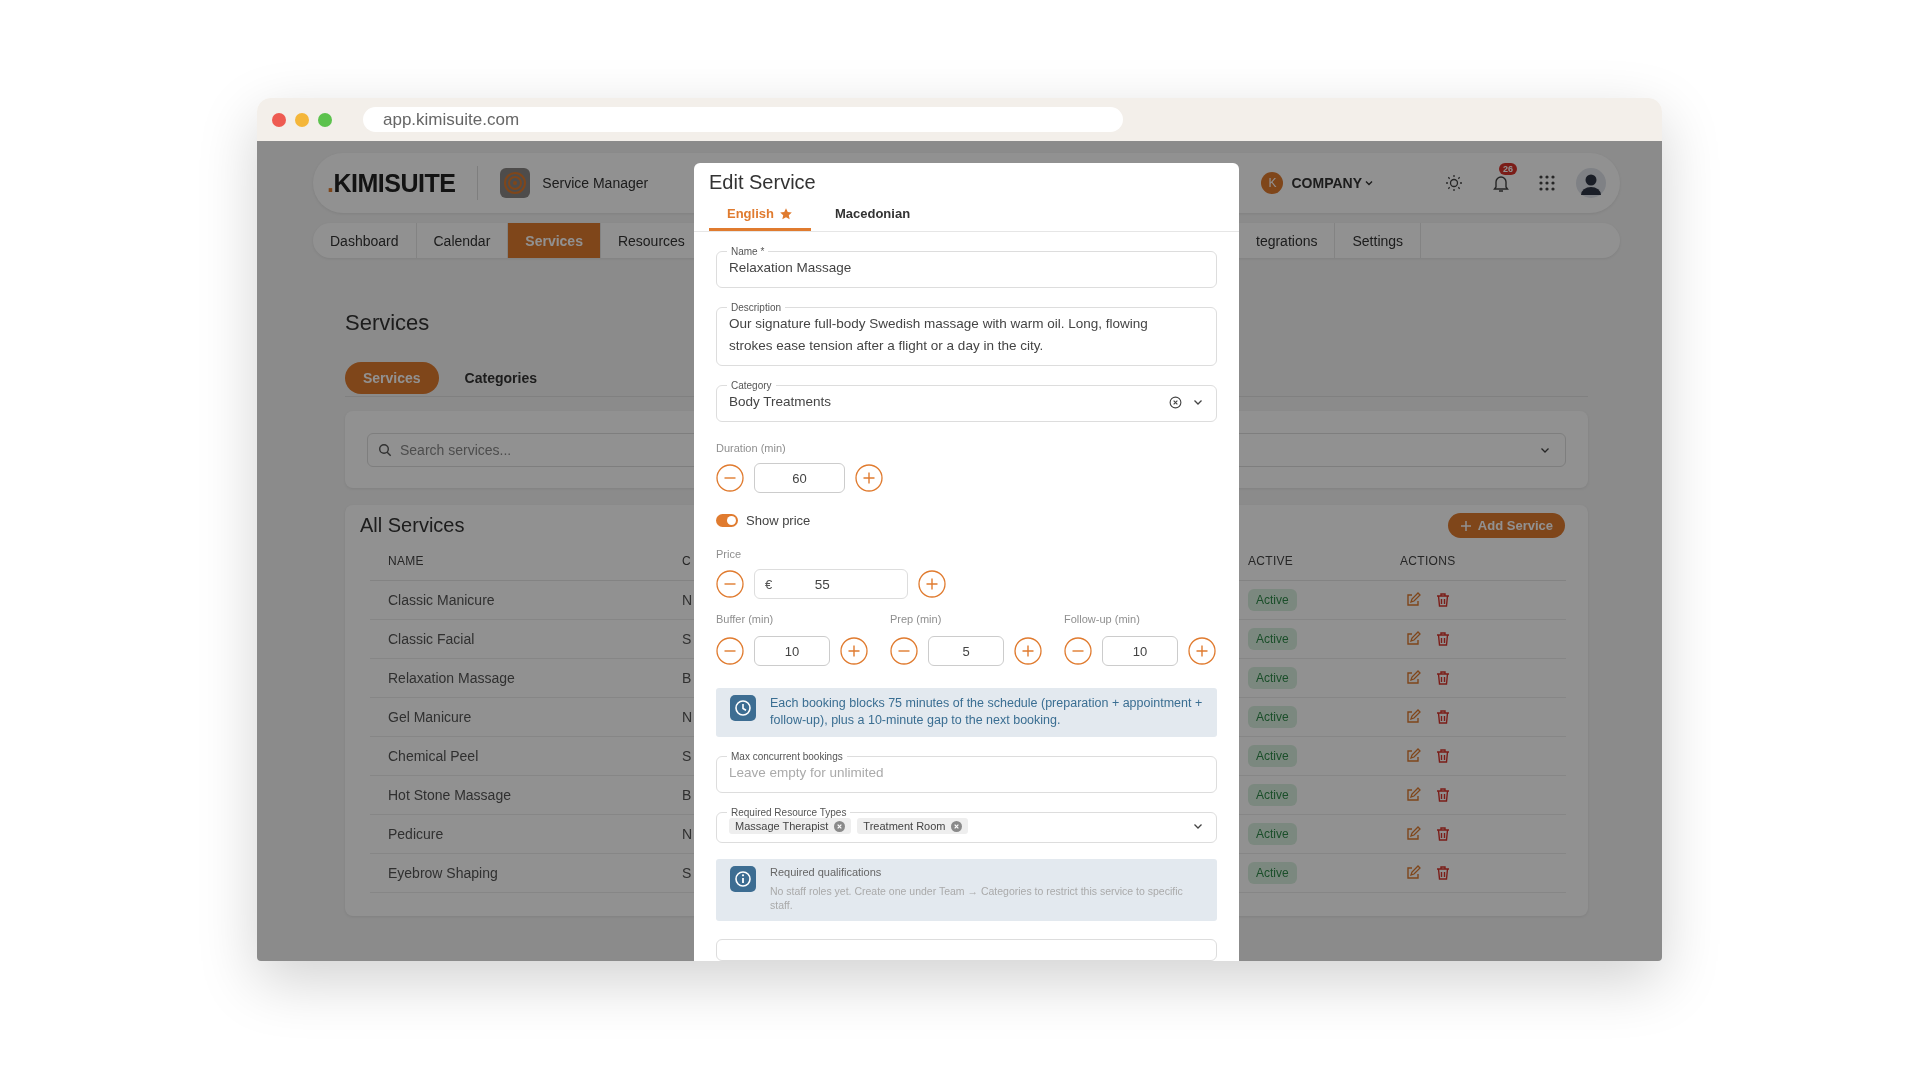 The height and width of the screenshot is (1080, 1920). Describe the element at coordinates (745, 619) in the screenshot. I see `field-label: Buffer (min)` at that location.